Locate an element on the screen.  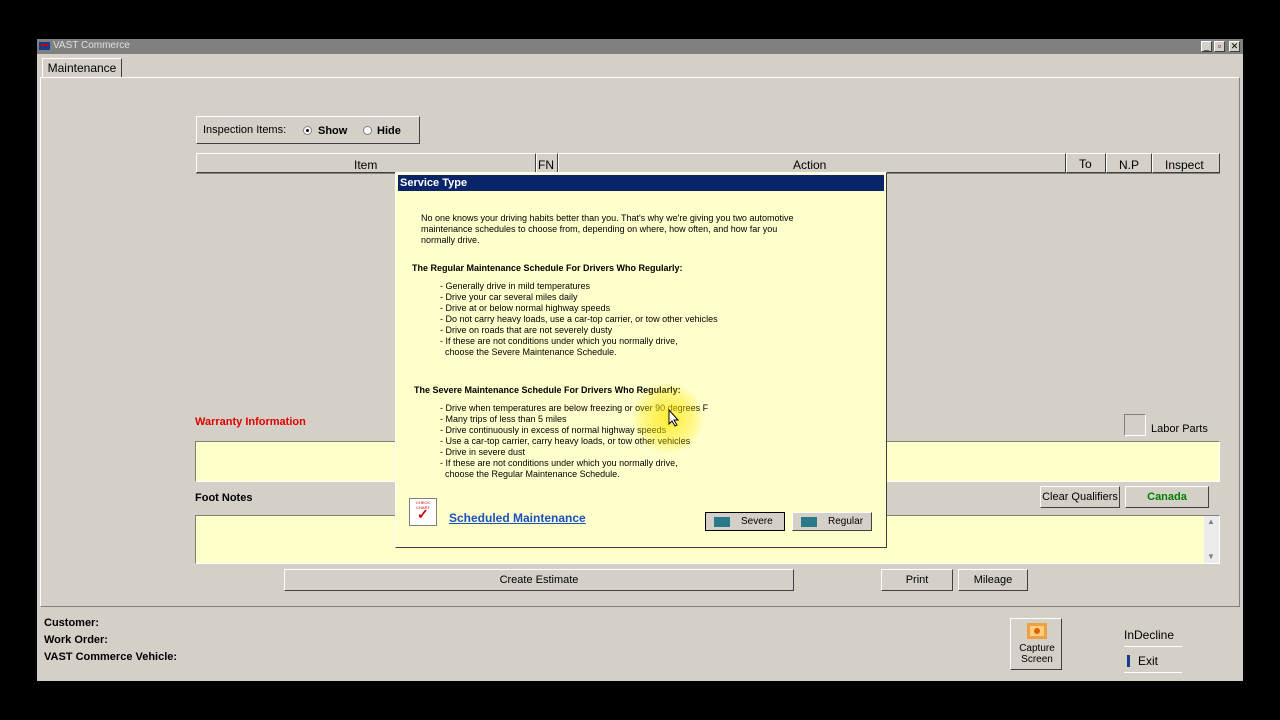
restore-button: ▫ is located at coordinates (1219, 46).